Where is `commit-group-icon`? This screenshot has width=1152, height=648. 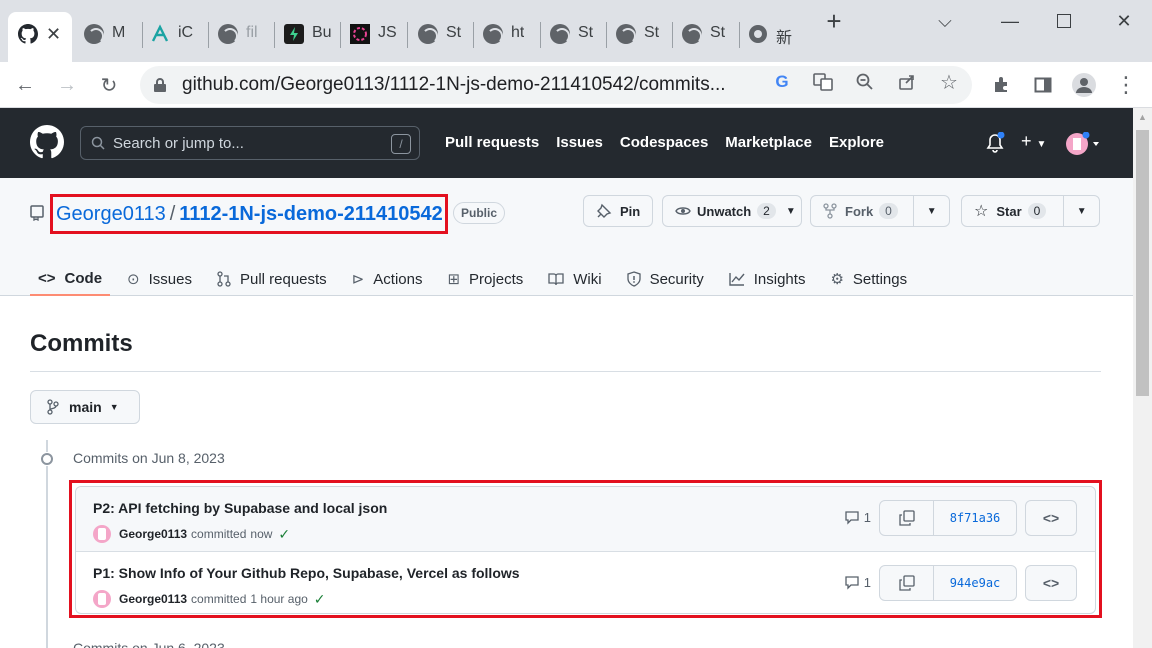
commit-group-icon is located at coordinates (47, 459).